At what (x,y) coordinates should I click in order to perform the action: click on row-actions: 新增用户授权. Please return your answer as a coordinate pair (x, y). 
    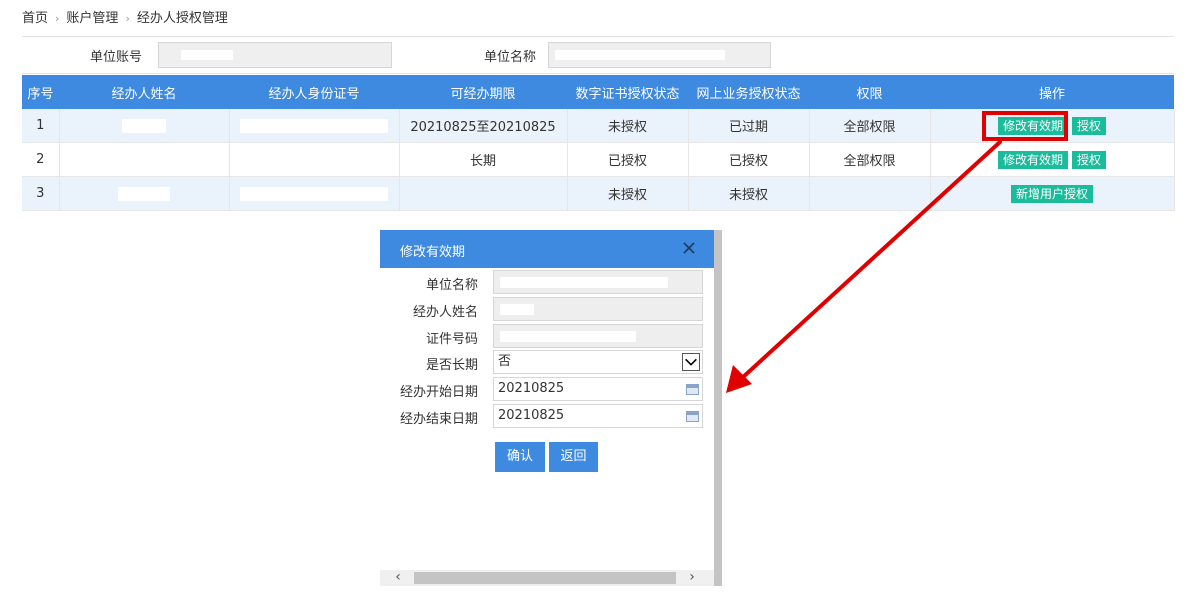
    Looking at the image, I should click on (1052, 193).